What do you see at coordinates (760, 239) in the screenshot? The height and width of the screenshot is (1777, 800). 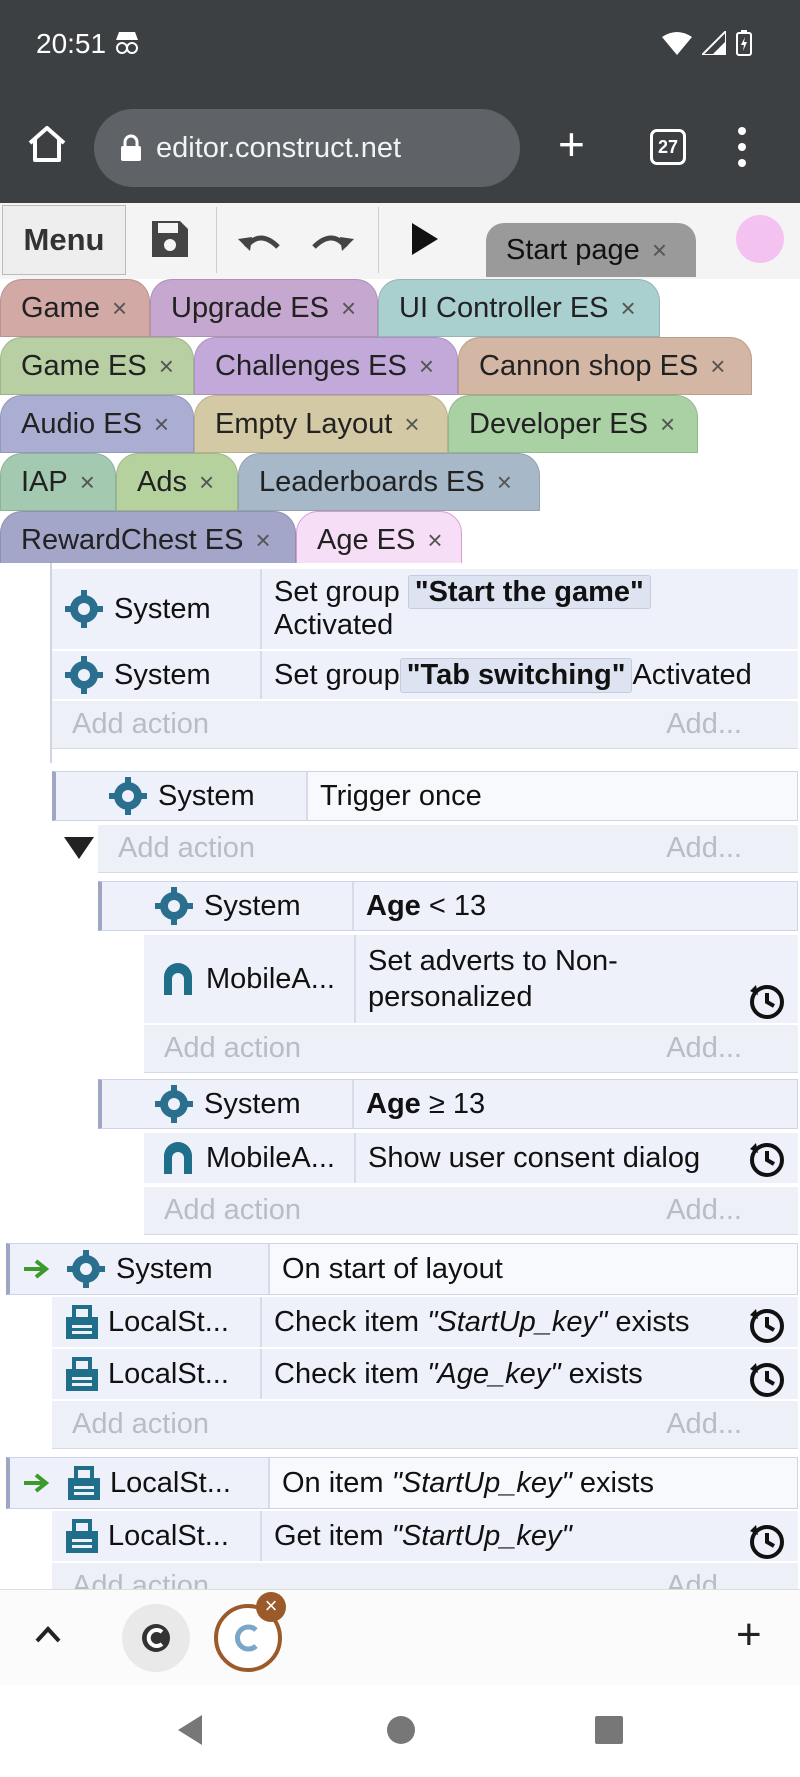 I see `cloud-sync-icon` at bounding box center [760, 239].